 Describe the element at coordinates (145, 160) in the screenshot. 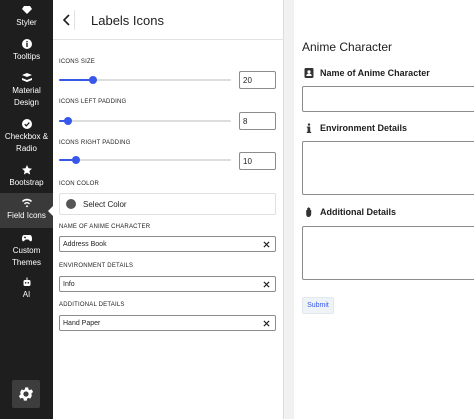

I see `icons-right-padding-slider` at that location.